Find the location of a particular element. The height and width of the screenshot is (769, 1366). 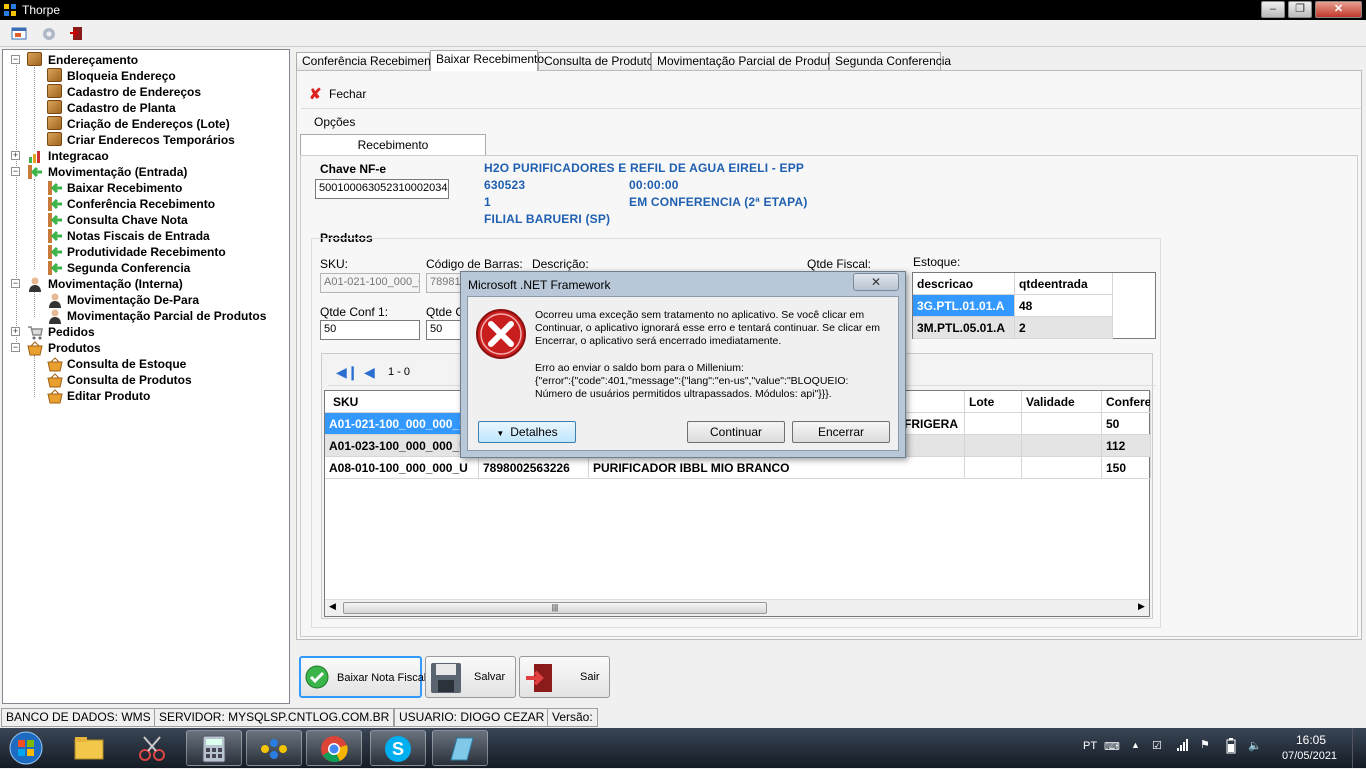

table-cell: 150 is located at coordinates (1126, 468).